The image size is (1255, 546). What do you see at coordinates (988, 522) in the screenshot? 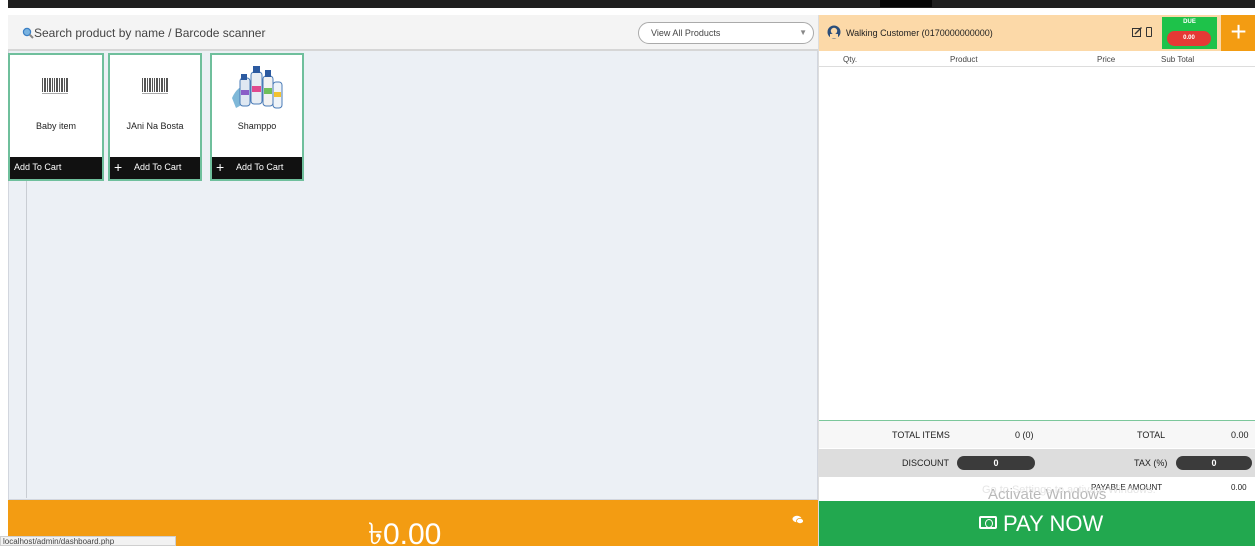
I see `money-icon` at bounding box center [988, 522].